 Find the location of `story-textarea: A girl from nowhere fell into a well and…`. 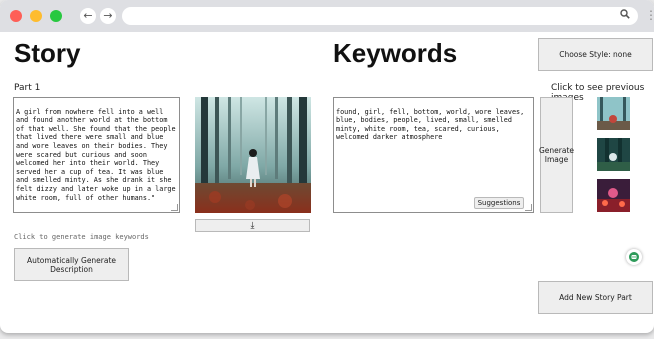

story-textarea: A girl from nowhere fell into a well and… is located at coordinates (96, 155).